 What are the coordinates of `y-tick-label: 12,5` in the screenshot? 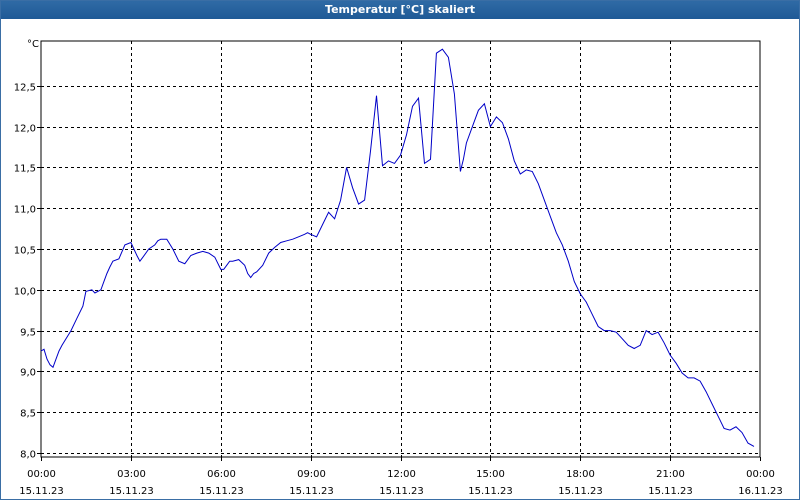 It's located at (25, 88).